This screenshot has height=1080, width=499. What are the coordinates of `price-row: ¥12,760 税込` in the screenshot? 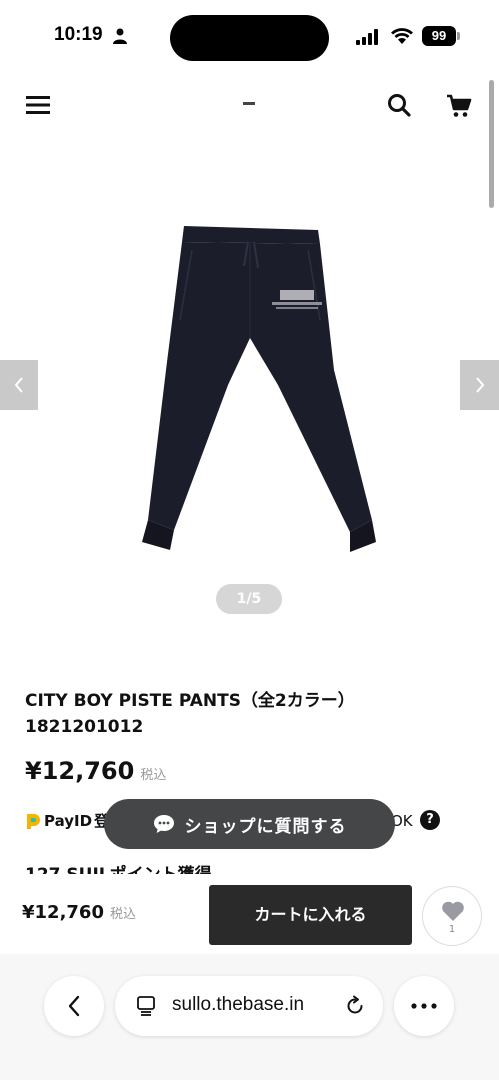 It's located at (95, 771).